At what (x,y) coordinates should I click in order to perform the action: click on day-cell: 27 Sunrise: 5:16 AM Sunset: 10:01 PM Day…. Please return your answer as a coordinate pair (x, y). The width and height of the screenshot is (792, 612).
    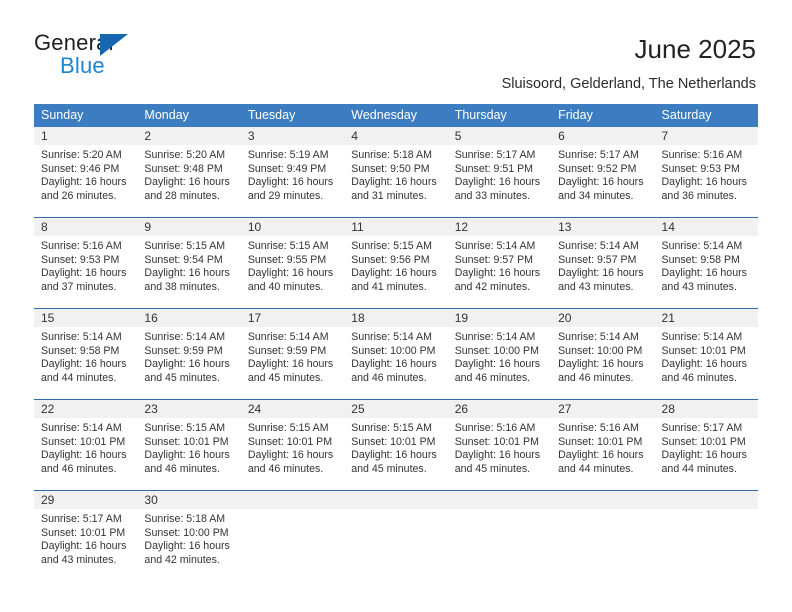
    Looking at the image, I should click on (603, 445).